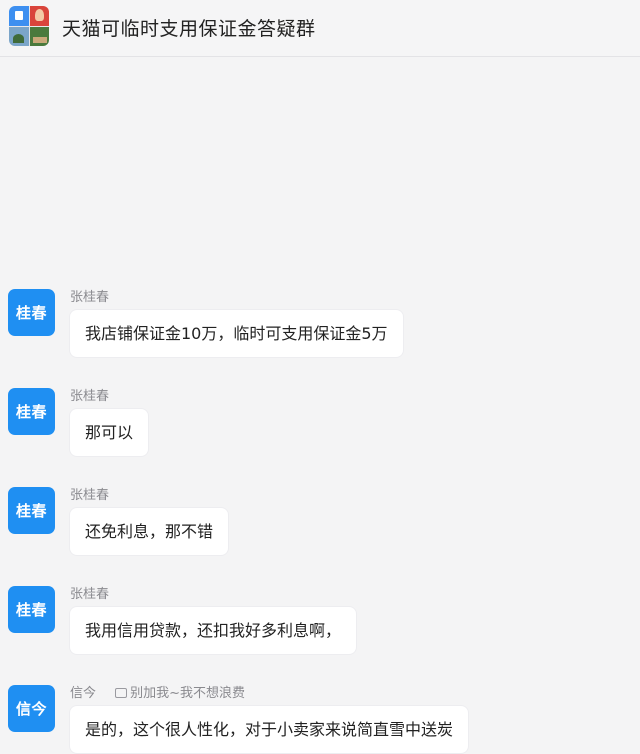 The image size is (640, 754). Describe the element at coordinates (213, 630) in the screenshot. I see `message-bubble: 我用信用贷款，还扣我好多利息啊，` at that location.